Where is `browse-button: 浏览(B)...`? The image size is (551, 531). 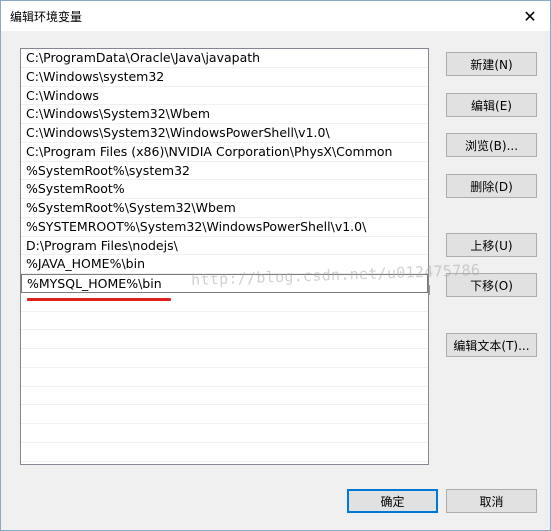
browse-button: 浏览(B)... is located at coordinates (491, 145).